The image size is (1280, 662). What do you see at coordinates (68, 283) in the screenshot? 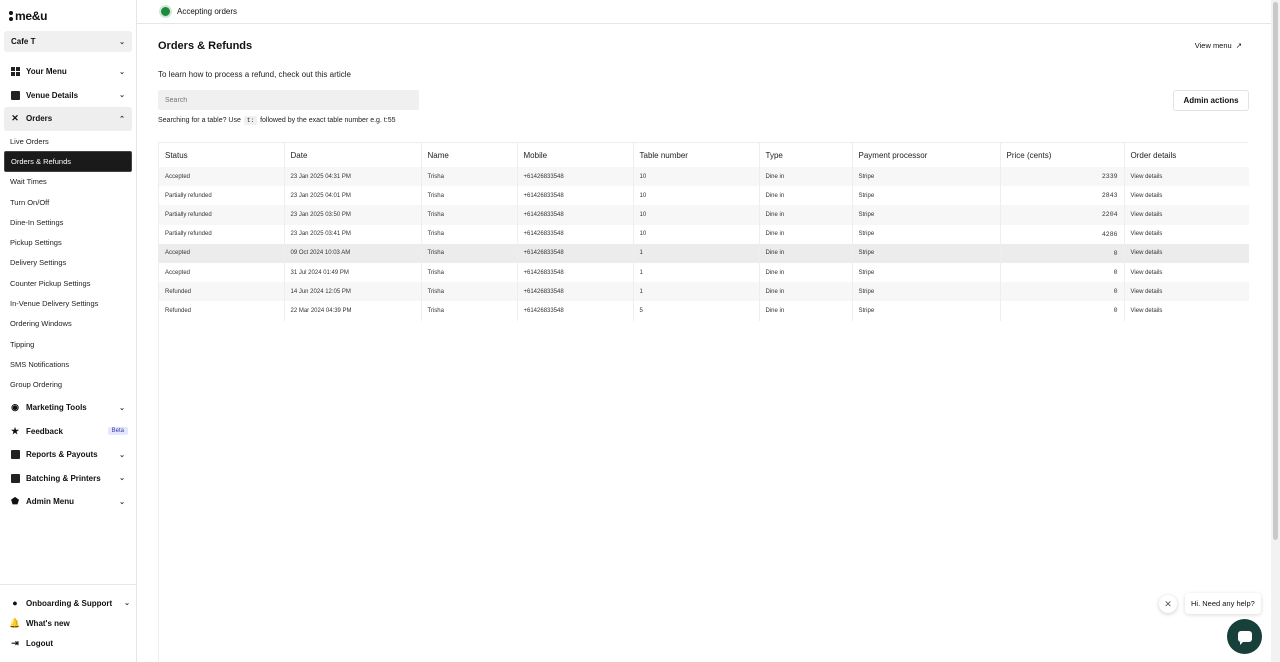
I see `subnav-counter-pickup-settings: Counter Pickup Settings` at bounding box center [68, 283].